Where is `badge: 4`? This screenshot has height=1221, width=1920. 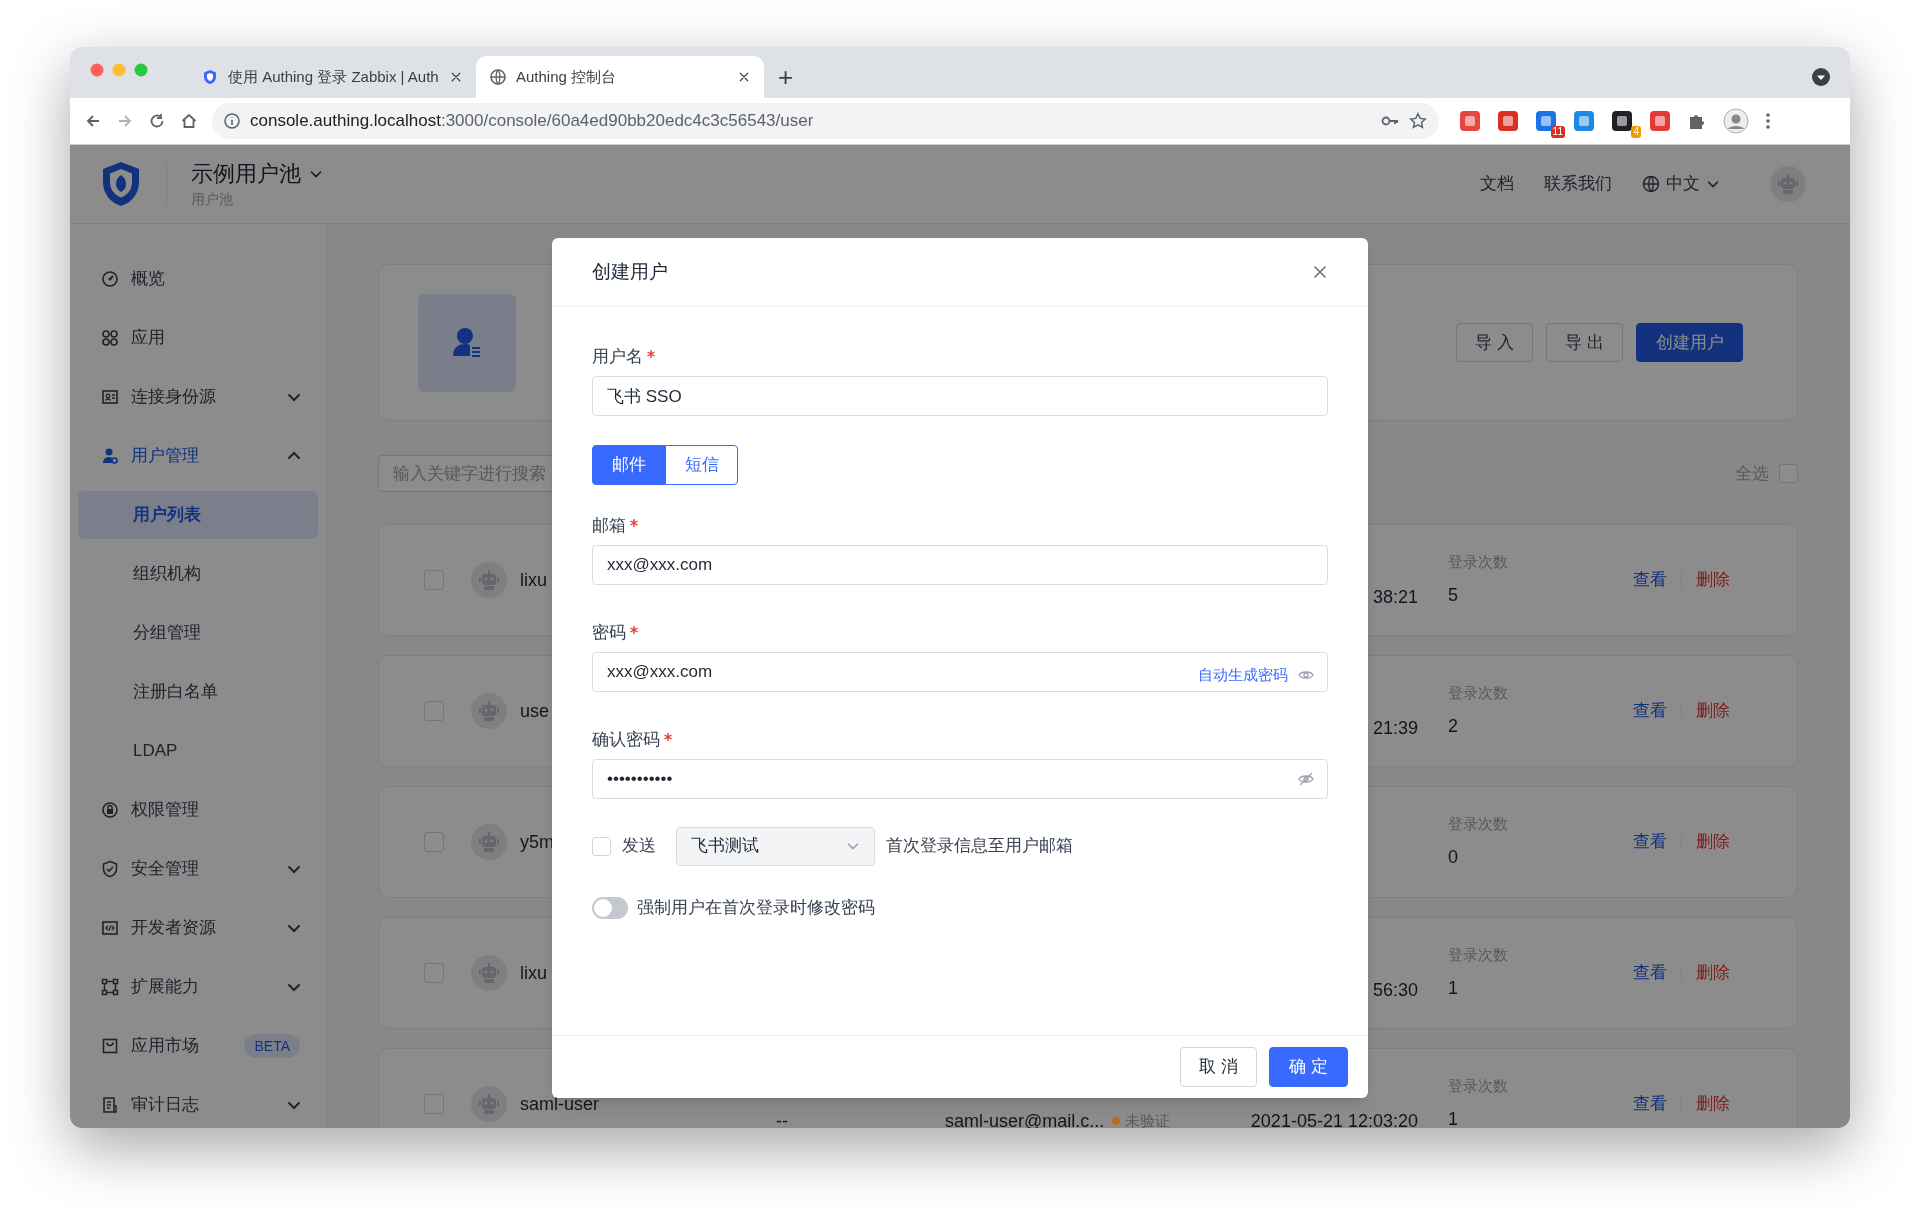
badge: 4 is located at coordinates (1636, 132).